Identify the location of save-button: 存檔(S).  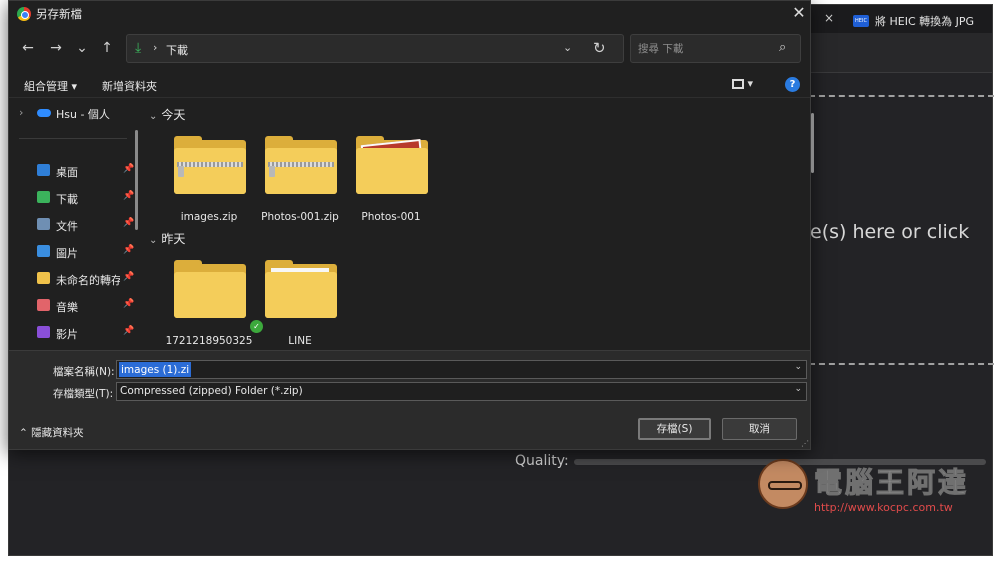
(674, 429).